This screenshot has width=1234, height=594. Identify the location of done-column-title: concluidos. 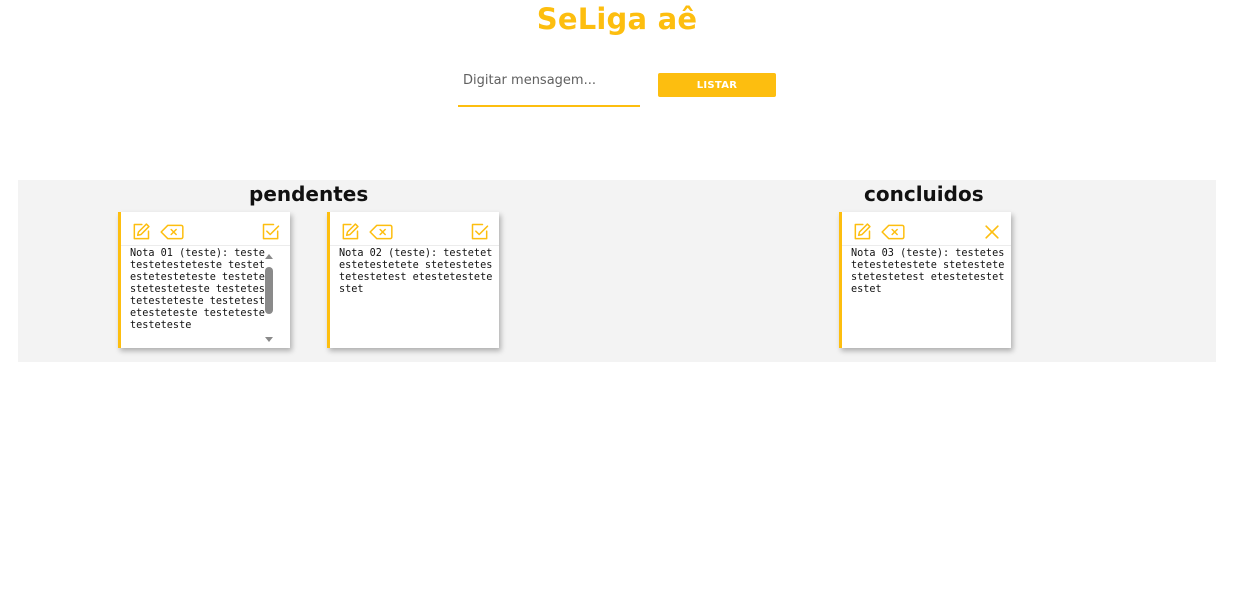
(924, 194).